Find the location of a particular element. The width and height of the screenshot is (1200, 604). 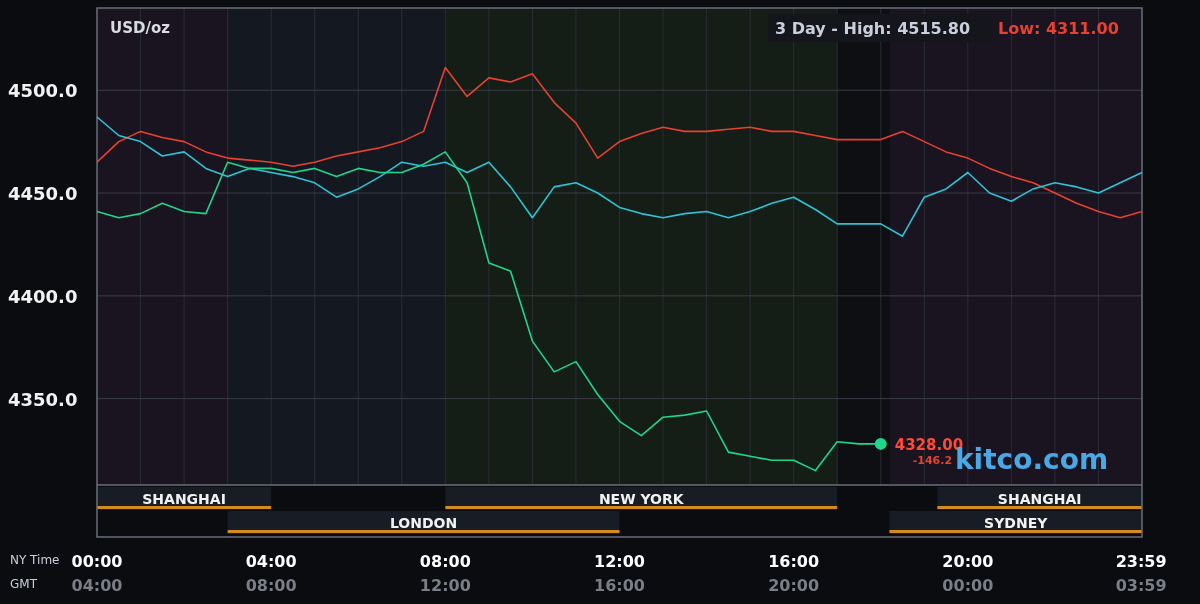

x-axis-label: 16:00 is located at coordinates (794, 561).